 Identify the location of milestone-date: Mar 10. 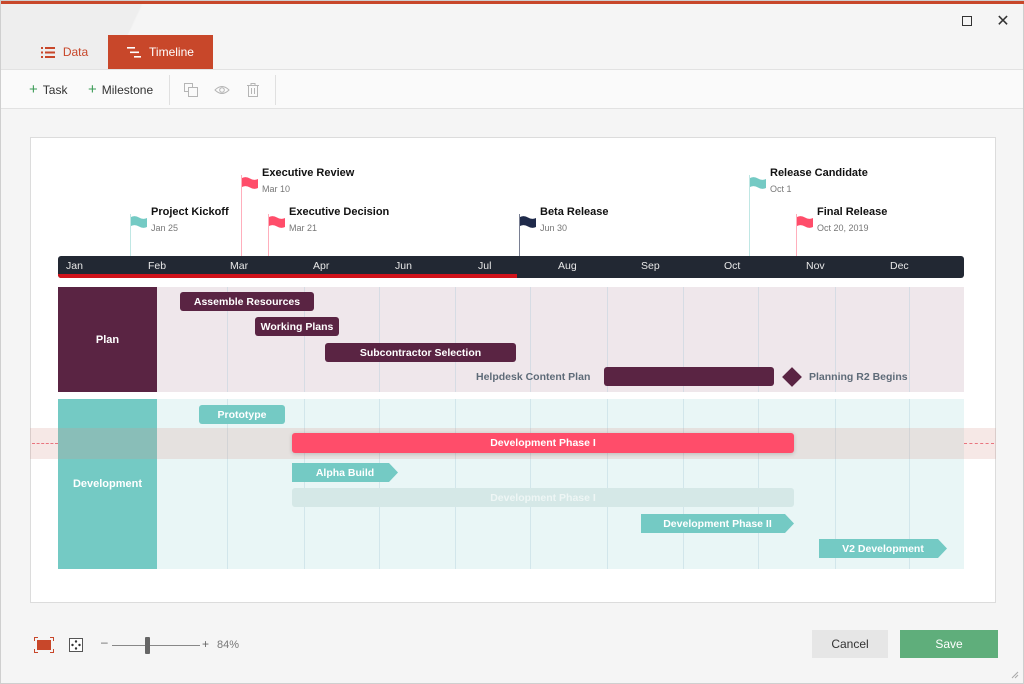
(276, 189).